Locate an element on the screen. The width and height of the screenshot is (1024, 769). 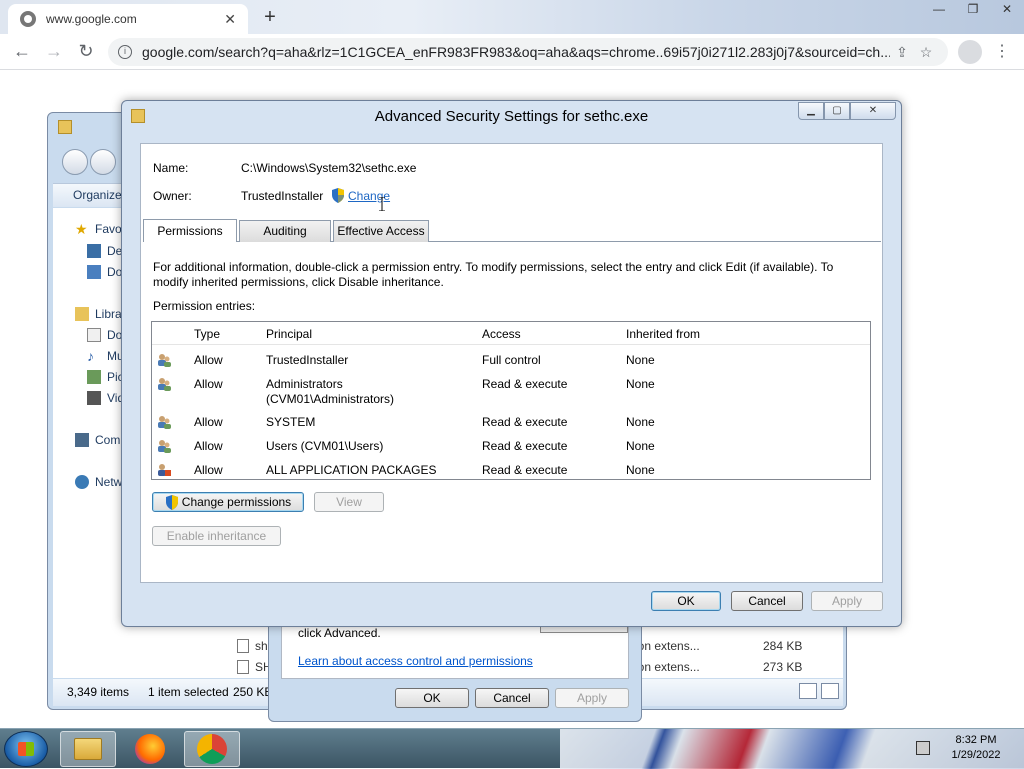
dialog-window-controls: ▁ ▢ ✕ is located at coordinates (847, 111).